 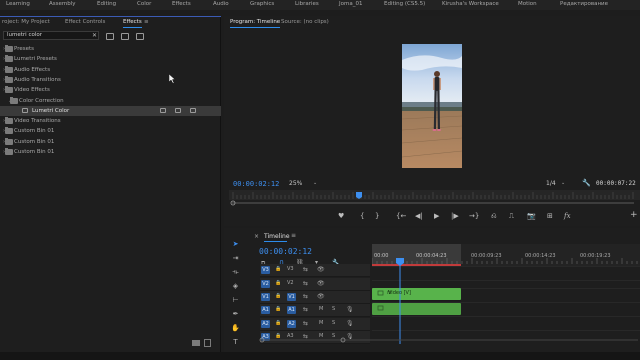 What do you see at coordinates (144, 4) in the screenshot?
I see `workspace-color: Color` at bounding box center [144, 4].